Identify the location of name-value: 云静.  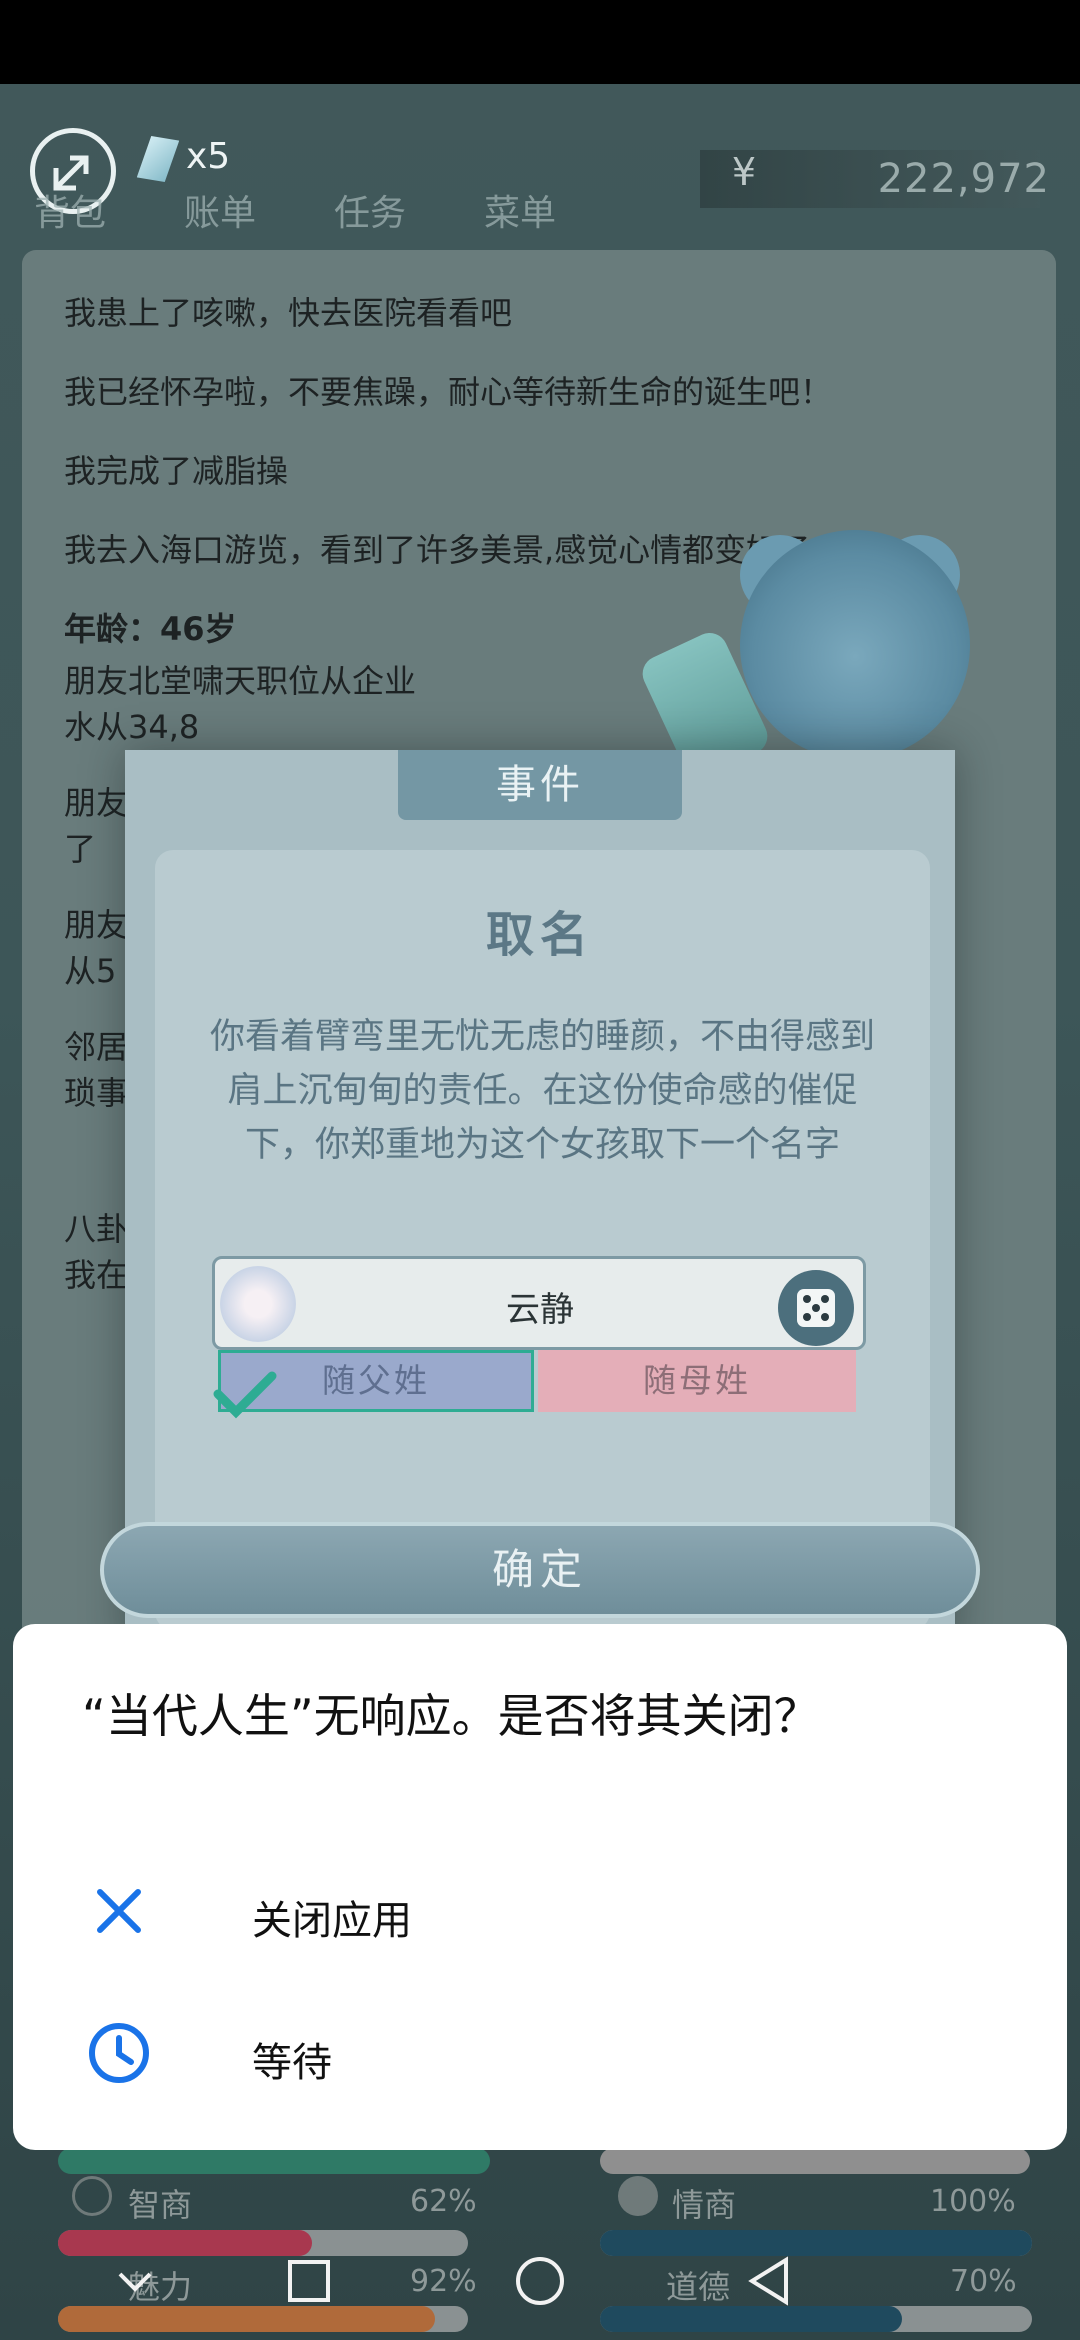
(540, 1306).